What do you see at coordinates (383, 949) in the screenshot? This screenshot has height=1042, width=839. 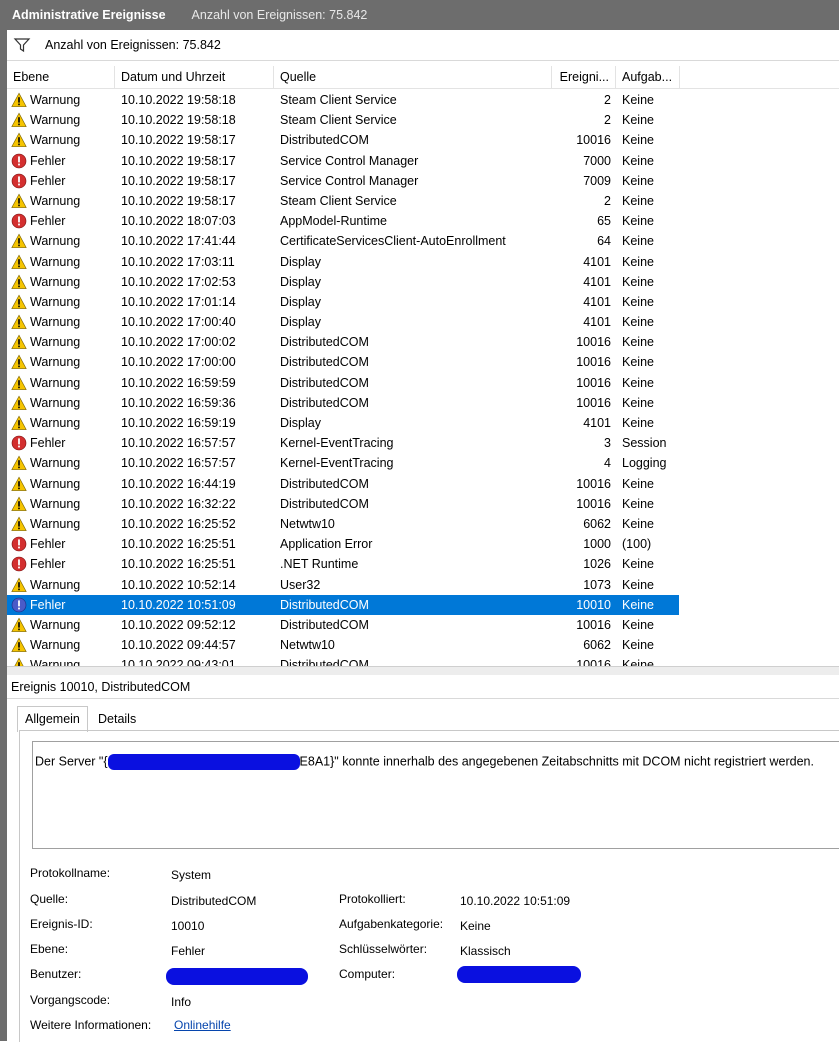 I see `label-keywords: Schlüsselwörter:` at bounding box center [383, 949].